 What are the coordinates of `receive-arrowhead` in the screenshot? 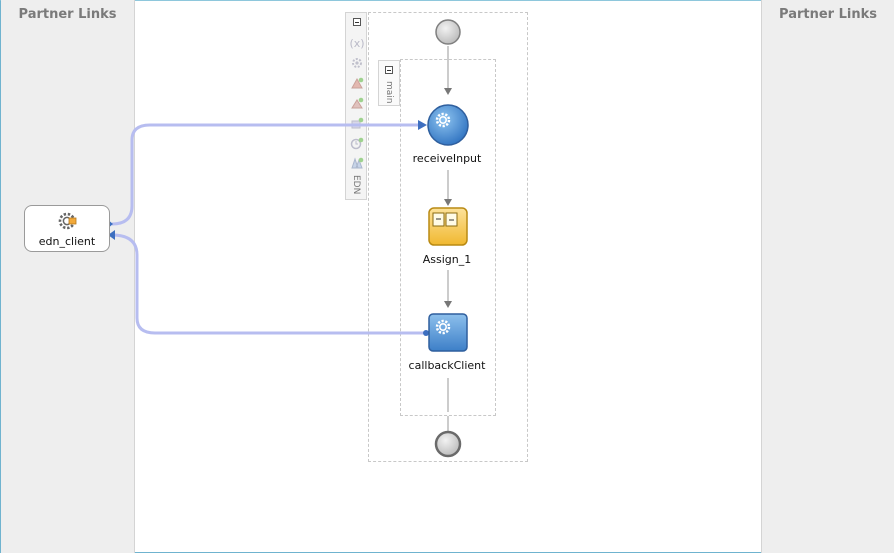 It's located at (422, 125).